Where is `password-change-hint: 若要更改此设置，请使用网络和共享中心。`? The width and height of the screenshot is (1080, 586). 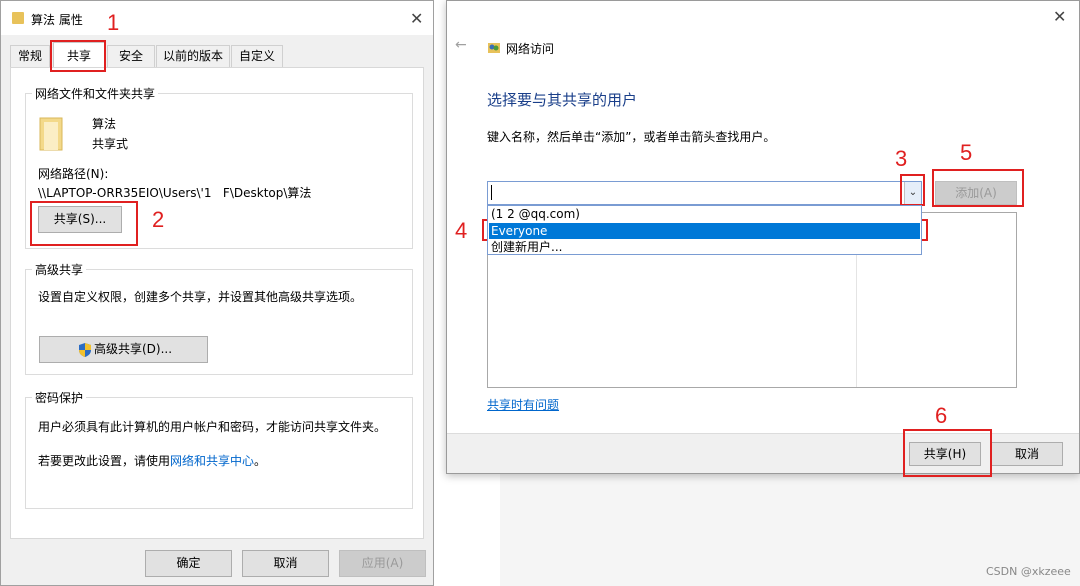 password-change-hint: 若要更改此设置，请使用网络和共享中心。 is located at coordinates (152, 460).